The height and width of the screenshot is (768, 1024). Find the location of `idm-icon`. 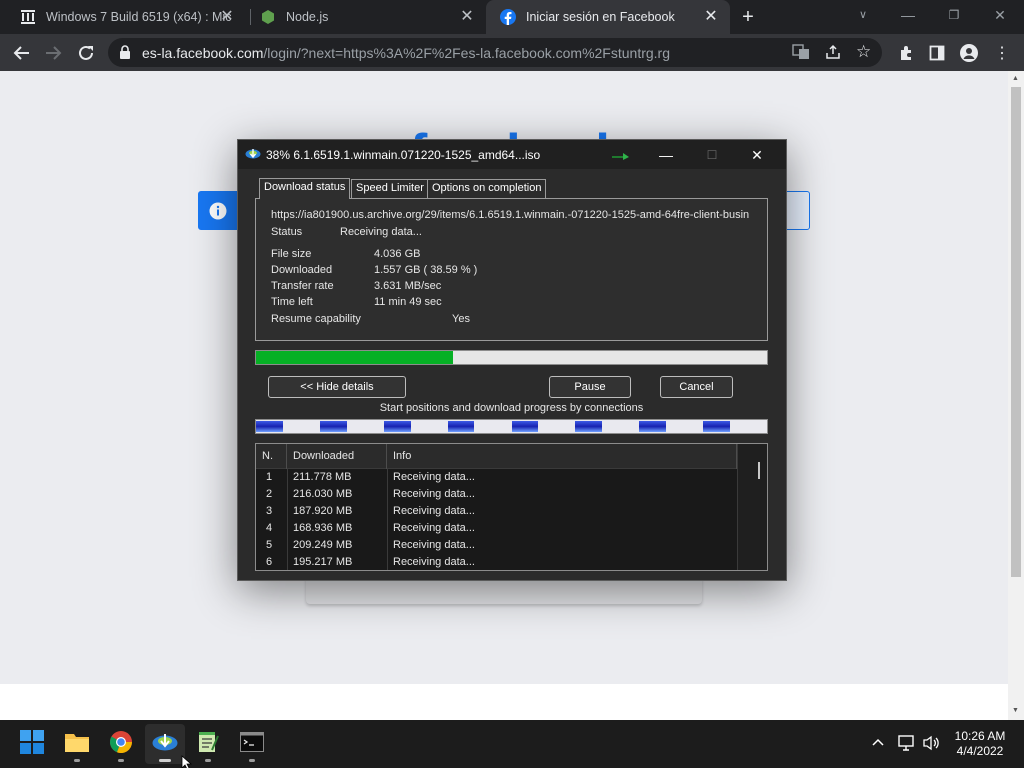

idm-icon is located at coordinates (253, 155).